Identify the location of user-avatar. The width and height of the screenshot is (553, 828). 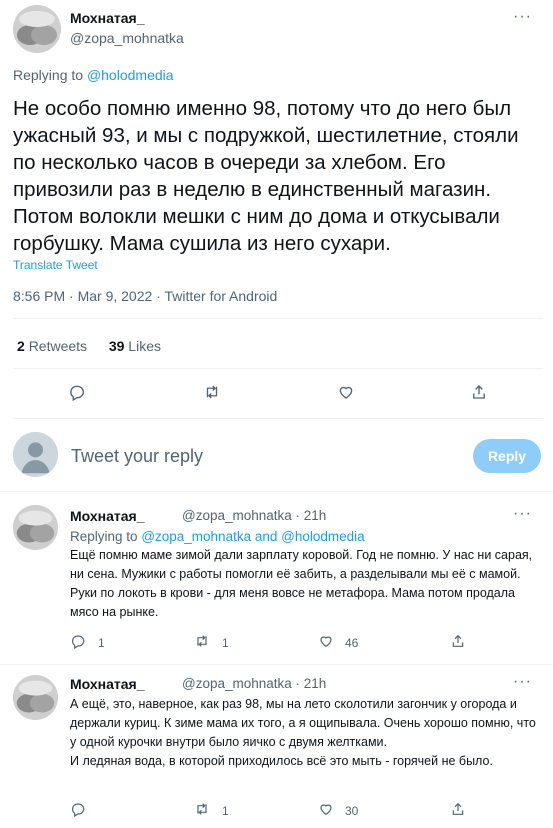
(35, 454).